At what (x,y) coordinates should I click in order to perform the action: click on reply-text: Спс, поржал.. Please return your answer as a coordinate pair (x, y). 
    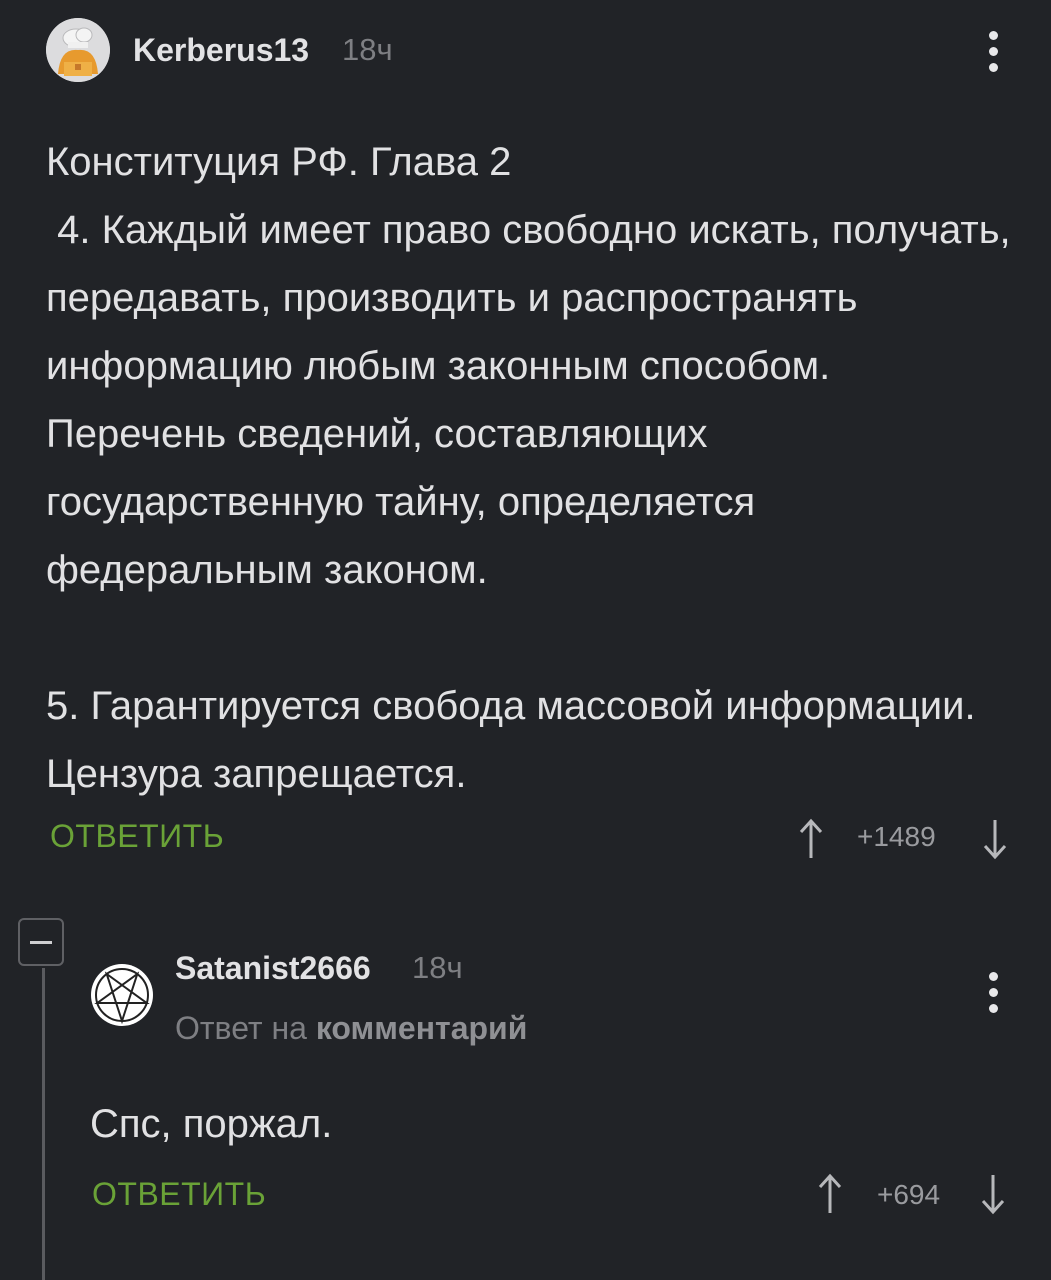
    Looking at the image, I should click on (211, 1124).